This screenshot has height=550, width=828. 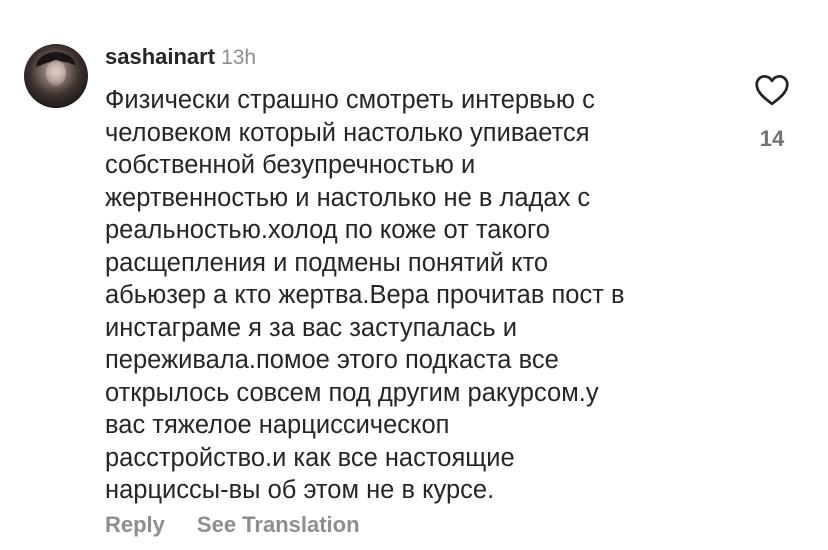 I want to click on timestamp: 13h, so click(x=239, y=57).